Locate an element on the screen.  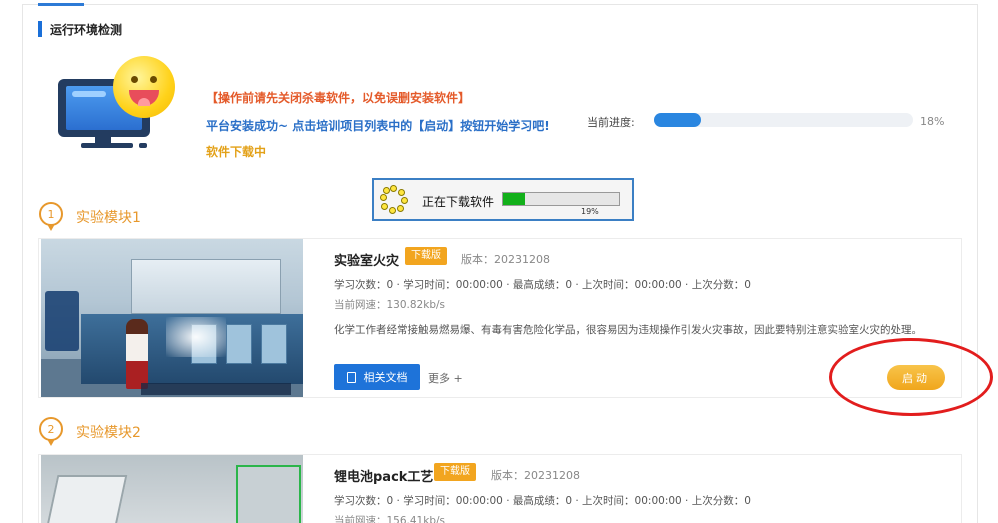
section-header-bar is located at coordinates (40, 29).